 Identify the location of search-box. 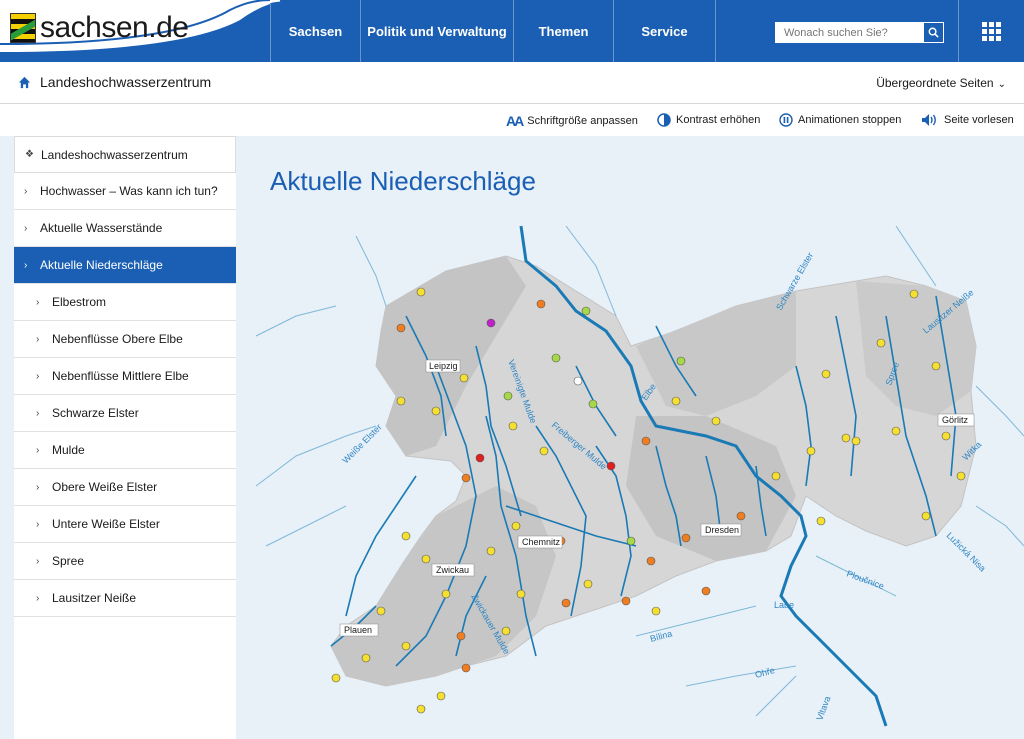
(860, 32).